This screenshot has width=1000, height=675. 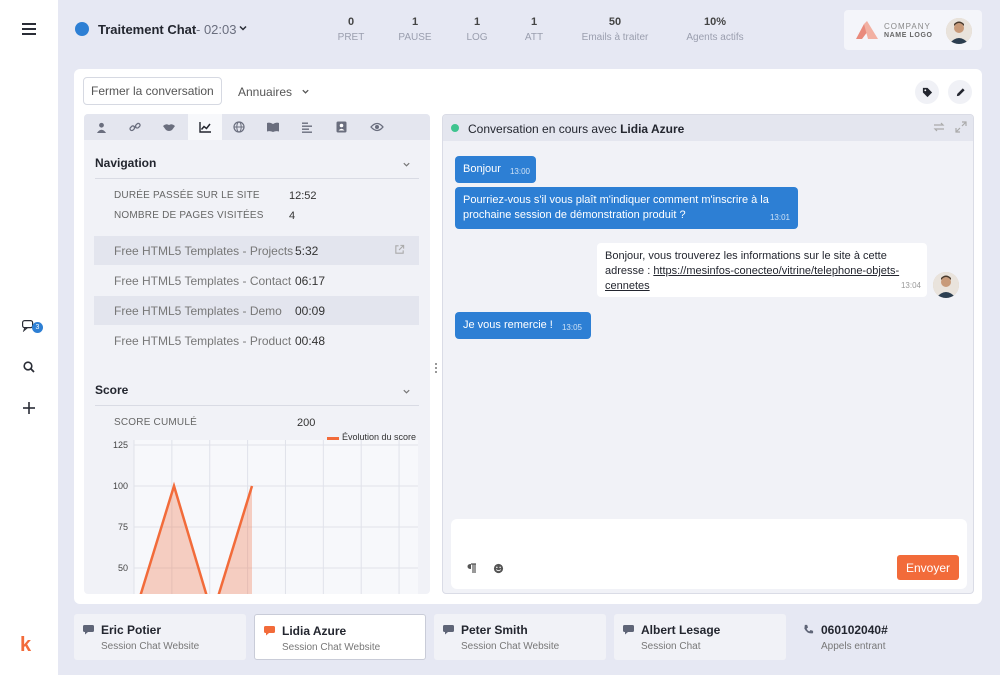 I want to click on expand-icon, so click(x=961, y=128).